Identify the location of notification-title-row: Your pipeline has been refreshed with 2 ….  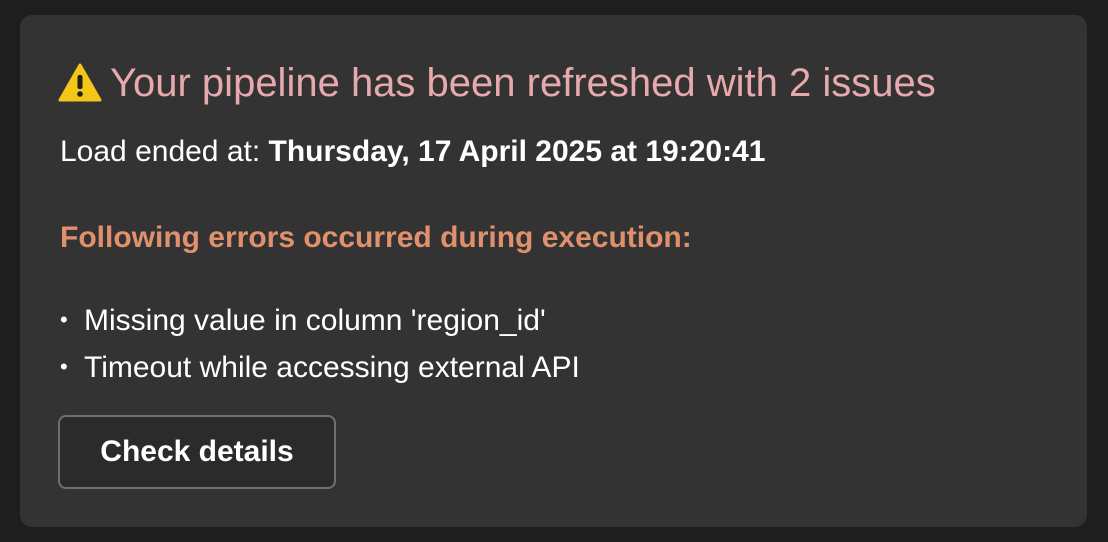
(497, 83).